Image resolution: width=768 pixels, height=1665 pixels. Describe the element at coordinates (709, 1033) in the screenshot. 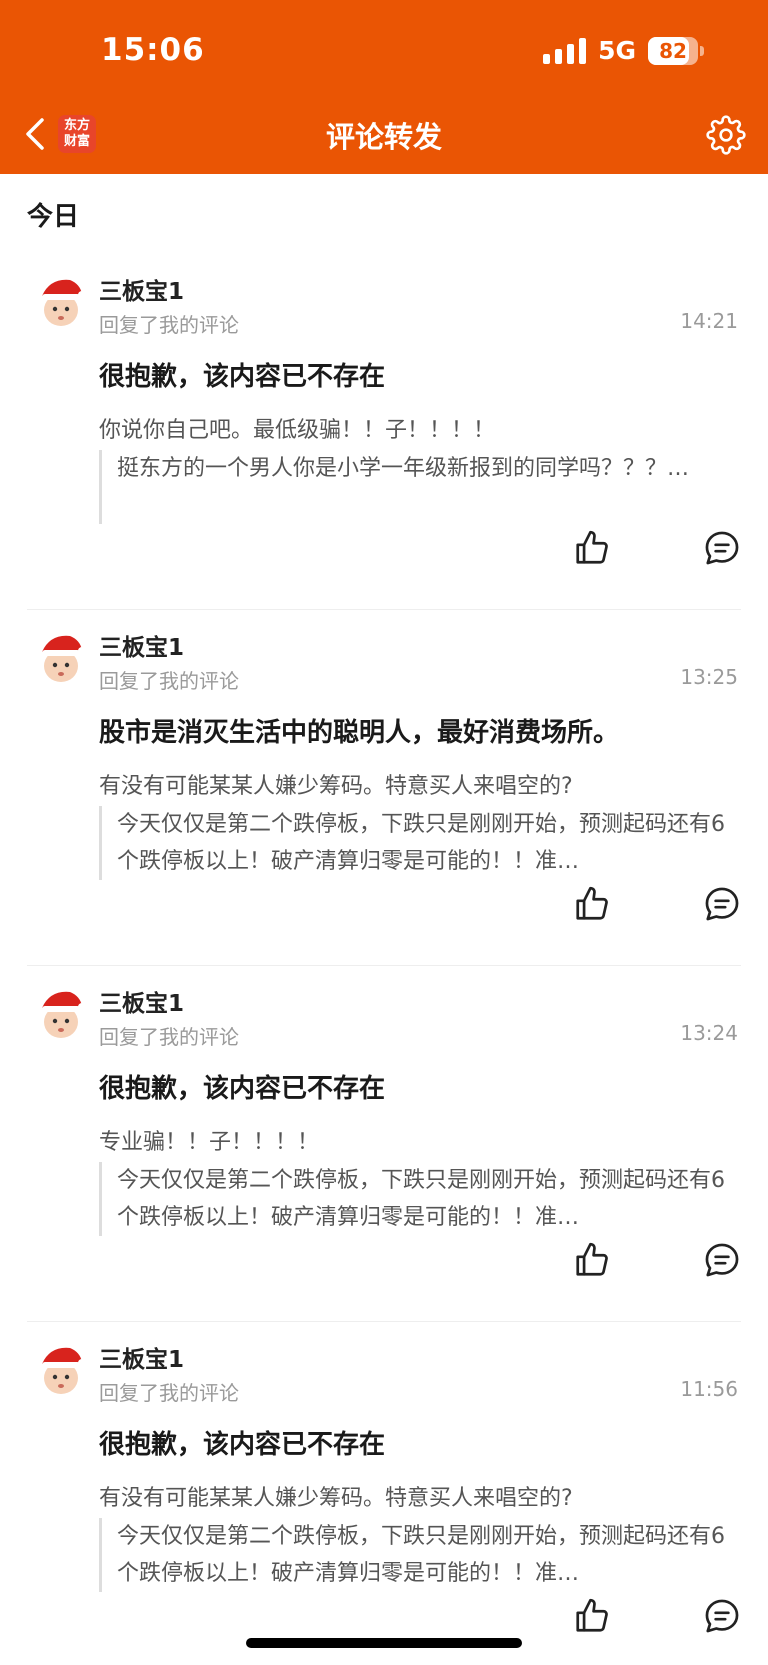

I see `timestamp: 13:24` at that location.